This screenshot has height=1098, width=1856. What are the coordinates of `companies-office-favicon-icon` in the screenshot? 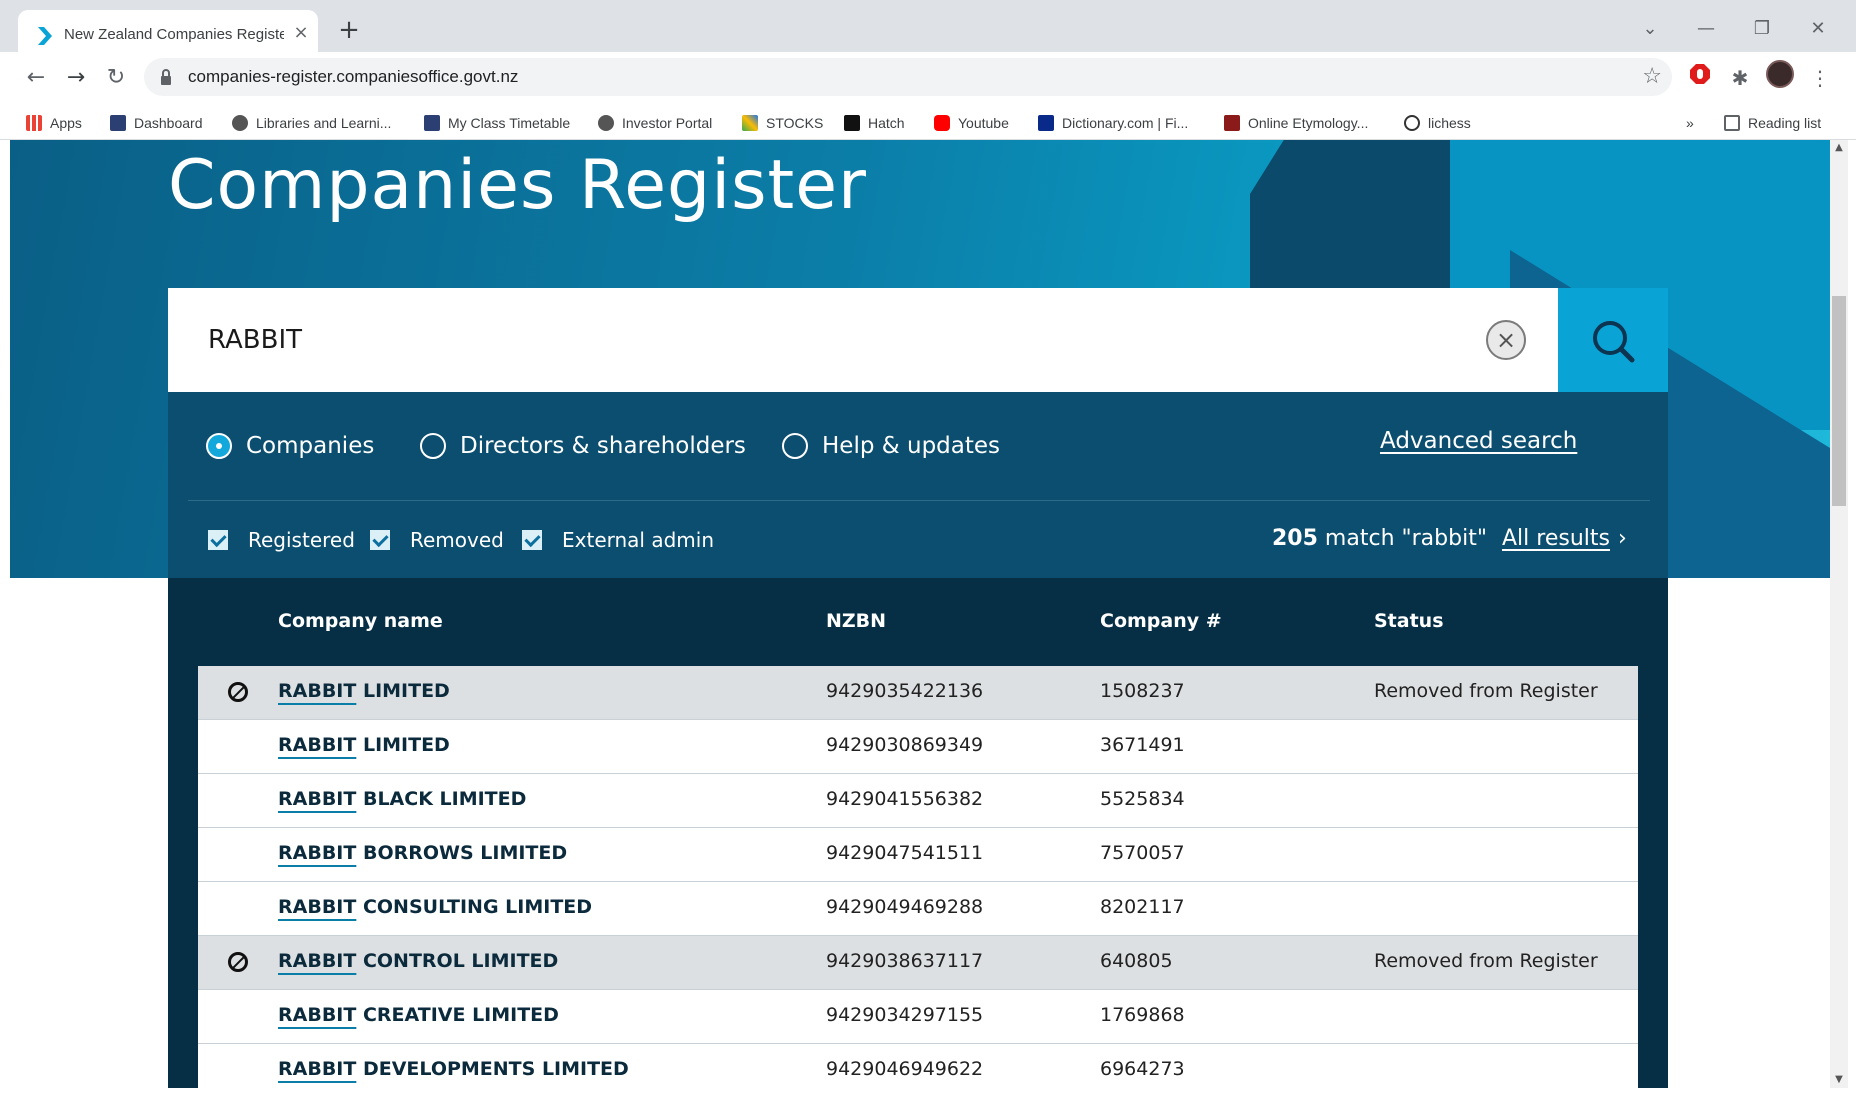 It's located at (45, 36).